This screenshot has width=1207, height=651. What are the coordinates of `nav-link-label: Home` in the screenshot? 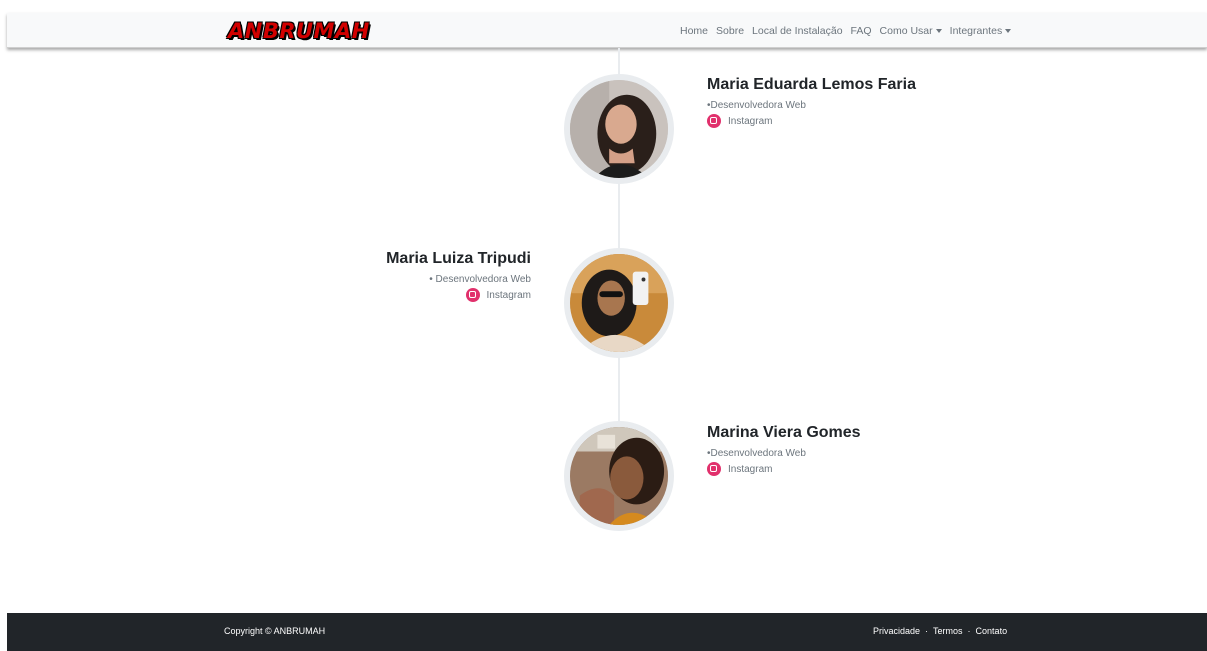 It's located at (694, 30).